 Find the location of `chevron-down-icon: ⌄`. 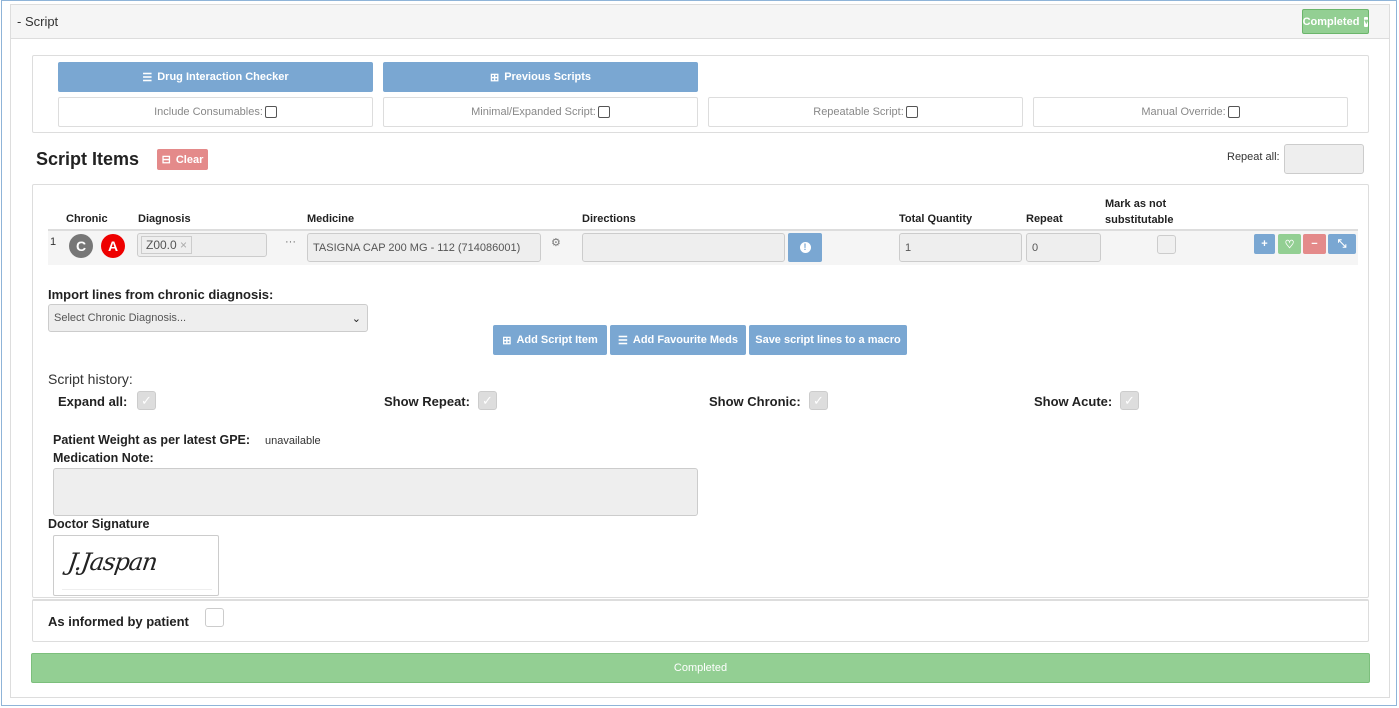

chevron-down-icon: ⌄ is located at coordinates (356, 318).